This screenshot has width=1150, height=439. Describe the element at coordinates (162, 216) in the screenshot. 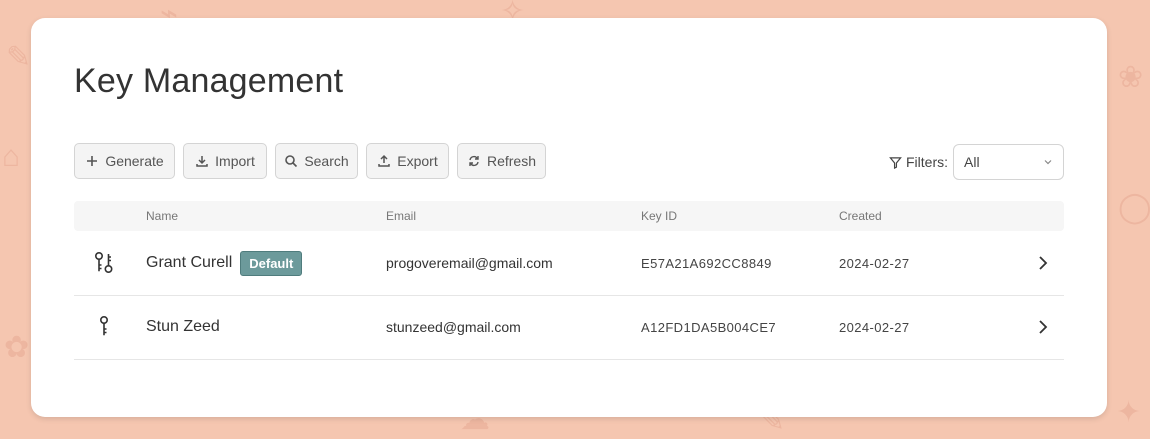

I see `column-header-name: Name` at that location.